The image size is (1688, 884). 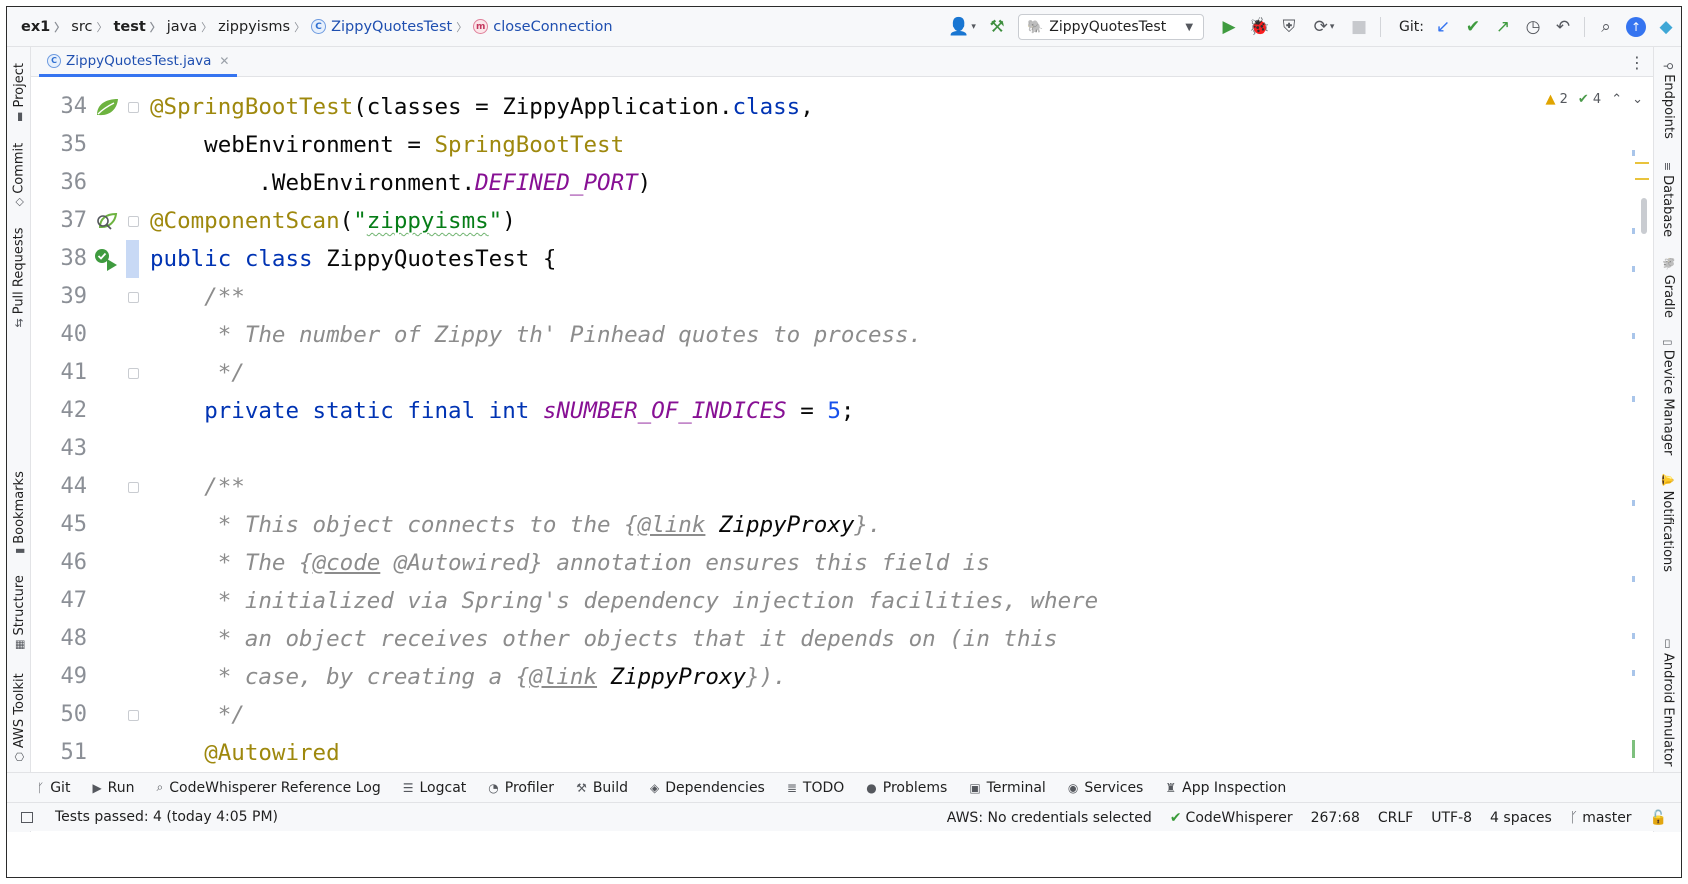 What do you see at coordinates (107, 221) in the screenshot?
I see `spring-scan-icon` at bounding box center [107, 221].